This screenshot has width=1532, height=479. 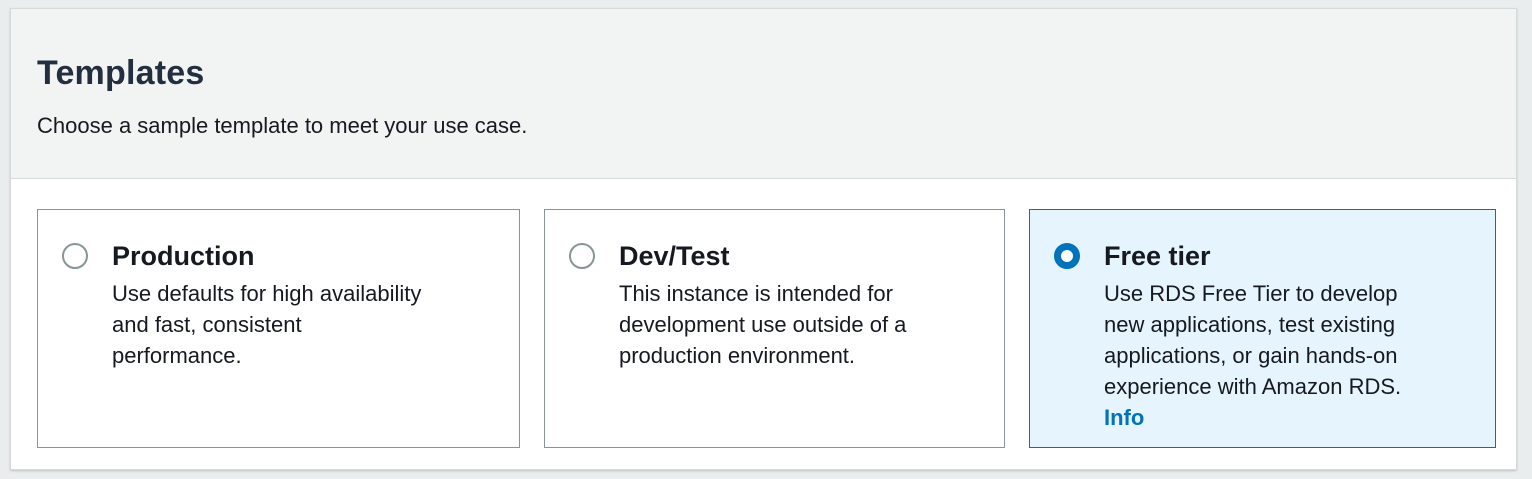 What do you see at coordinates (1124, 417) in the screenshot?
I see `info-link: Info` at bounding box center [1124, 417].